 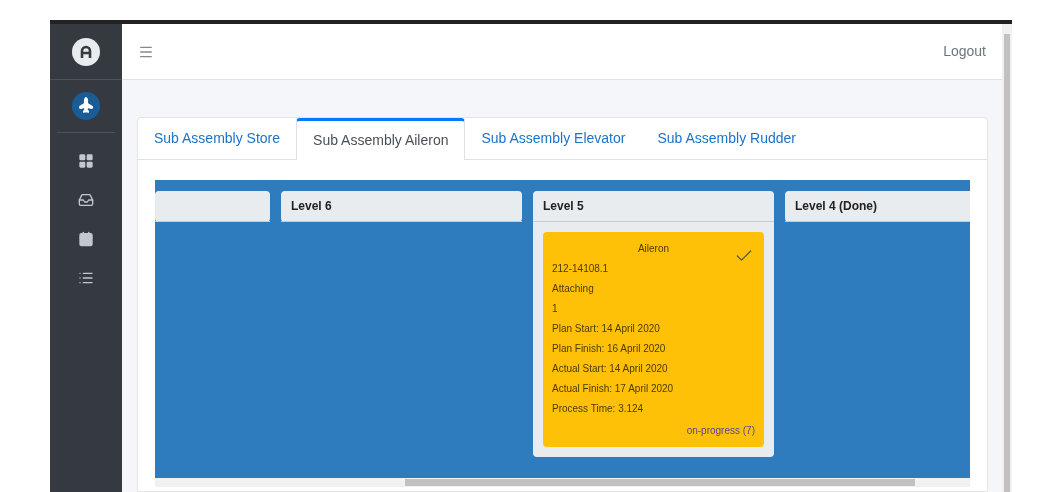 I want to click on card-detail: 212-14108.1, so click(x=581, y=269).